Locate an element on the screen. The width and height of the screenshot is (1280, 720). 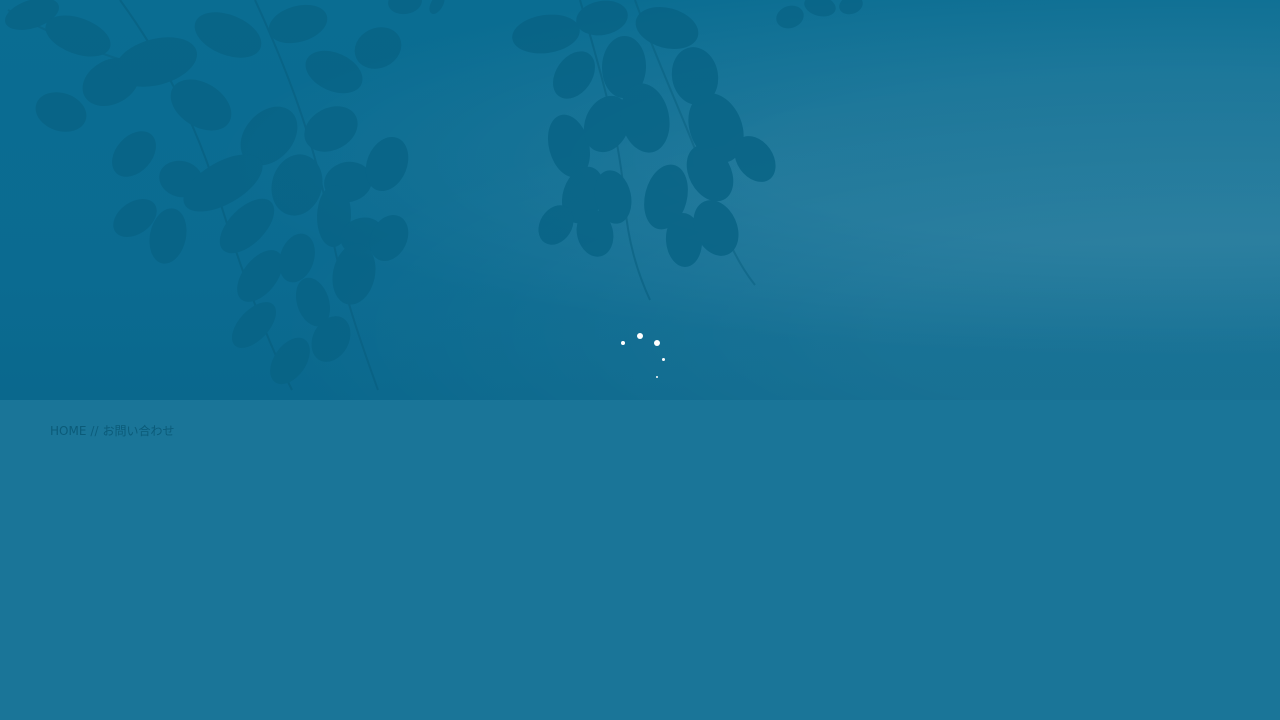
breadcrumb: HOME // お問い合わせ is located at coordinates (112, 431).